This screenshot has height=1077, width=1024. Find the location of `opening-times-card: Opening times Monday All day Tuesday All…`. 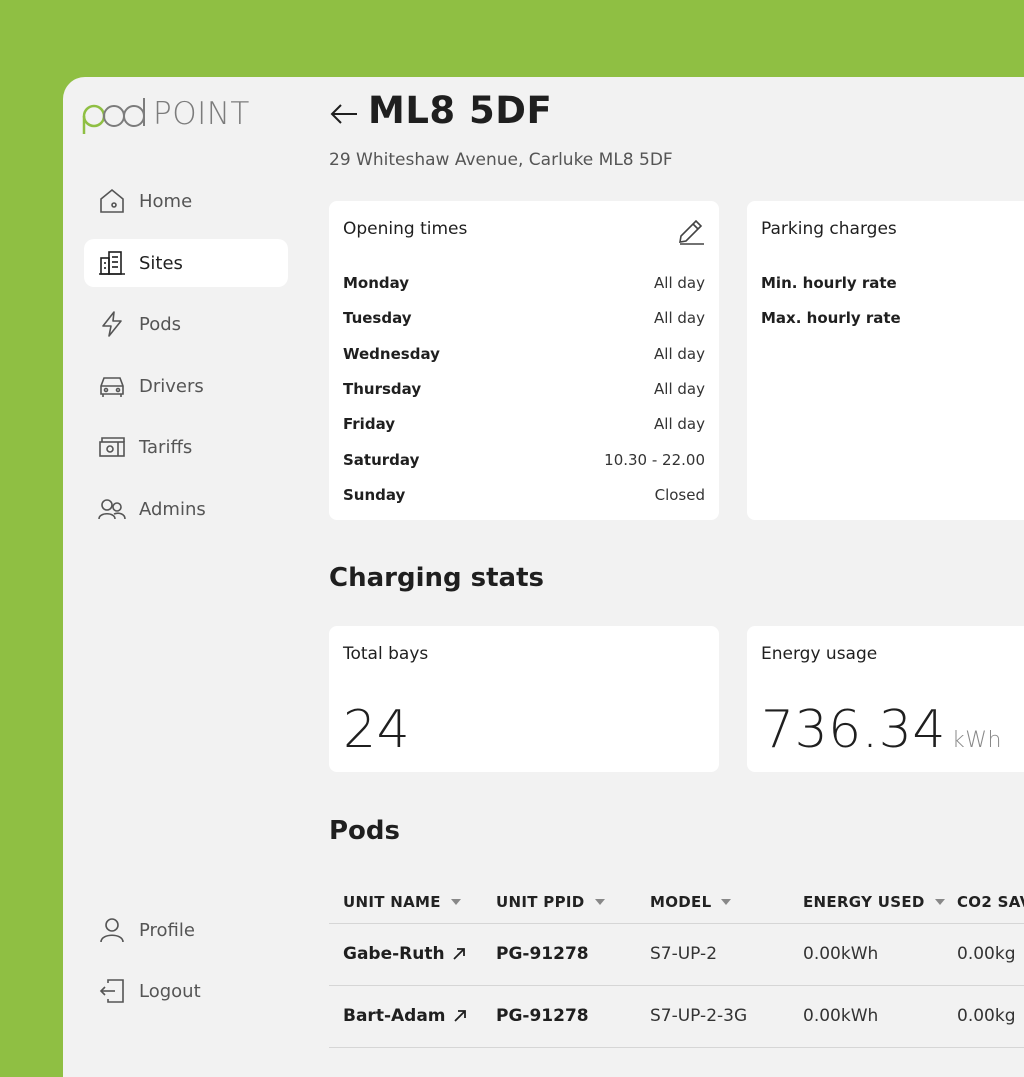

opening-times-card: Opening times Monday All day Tuesday All… is located at coordinates (524, 360).